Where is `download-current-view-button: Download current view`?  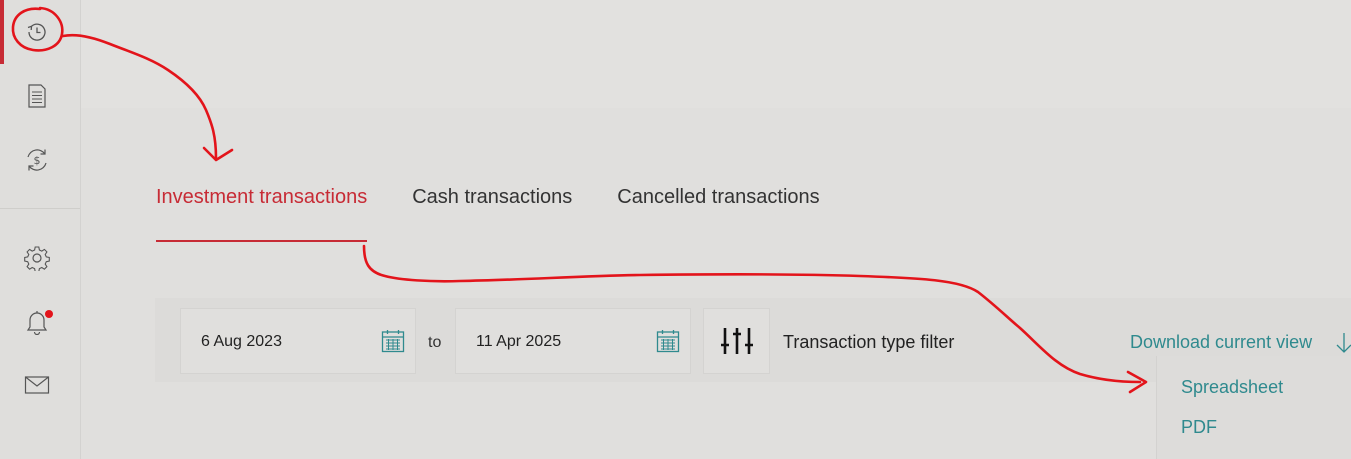 download-current-view-button: Download current view is located at coordinates (1221, 342).